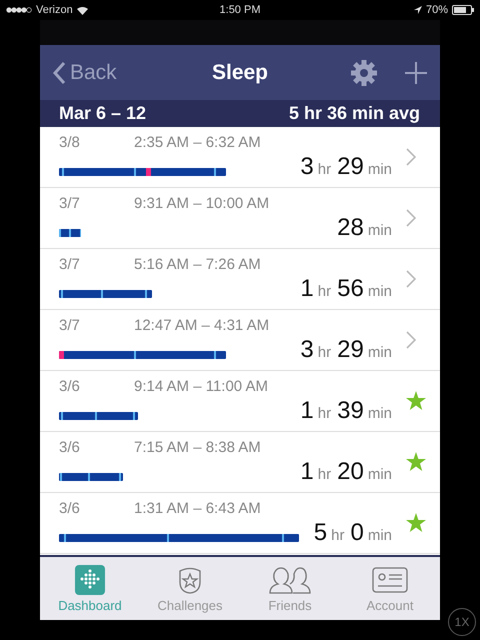 The image size is (480, 640). Describe the element at coordinates (240, 401) in the screenshot. I see `sleep-log-row: 3/6 9:14 AM – 11:00 AM 1 hr 39 min` at that location.